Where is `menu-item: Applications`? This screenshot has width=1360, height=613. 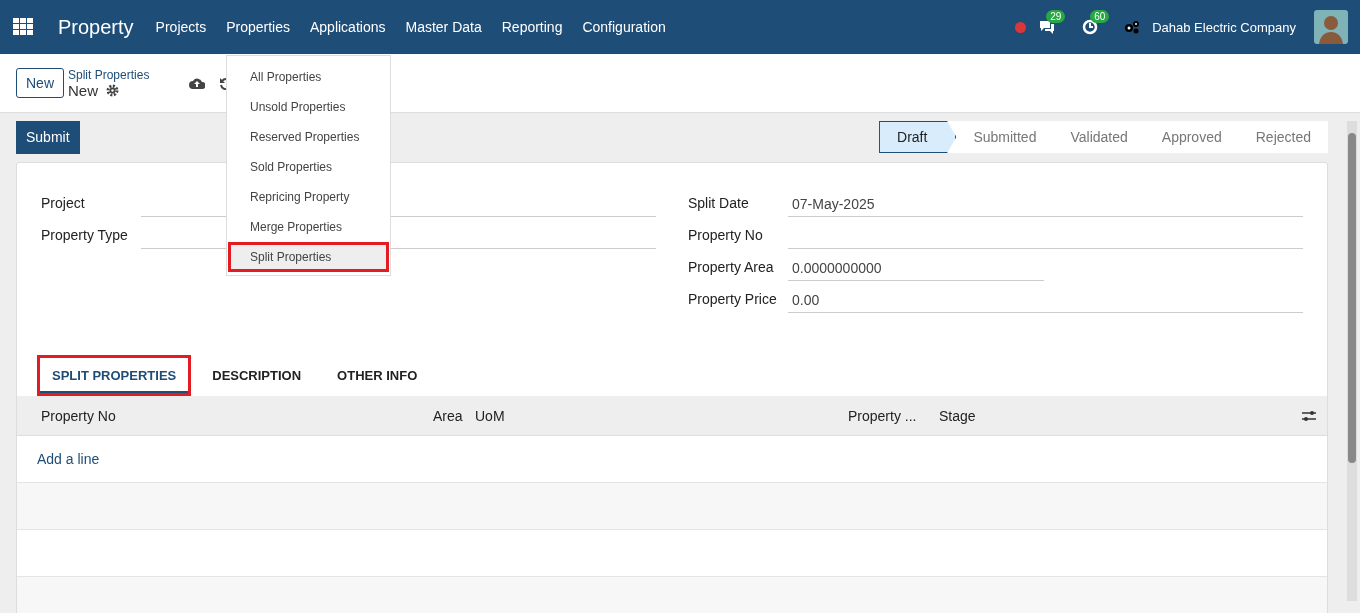
menu-item: Applications is located at coordinates (348, 27).